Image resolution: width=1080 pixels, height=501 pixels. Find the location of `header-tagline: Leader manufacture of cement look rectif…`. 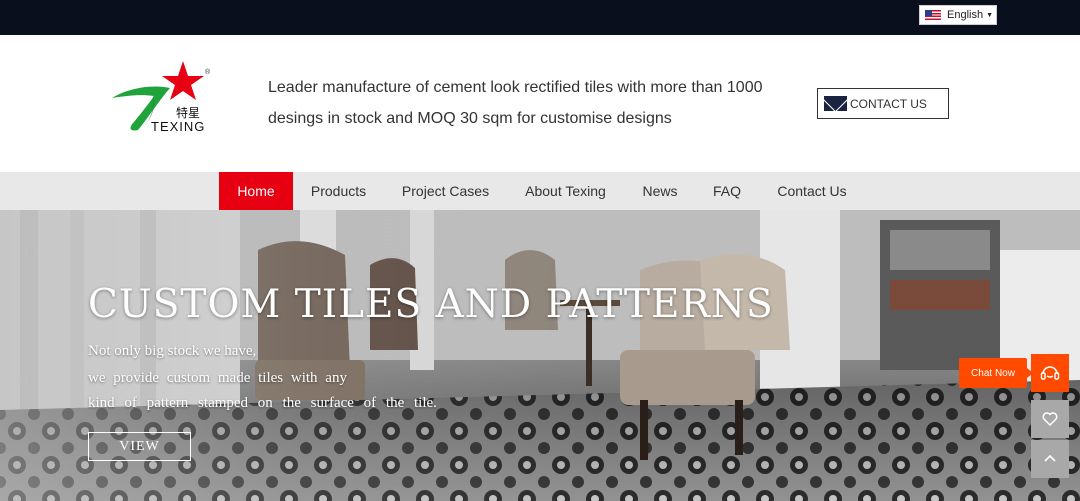

header-tagline: Leader manufacture of cement look rectif… is located at coordinates (528, 103).